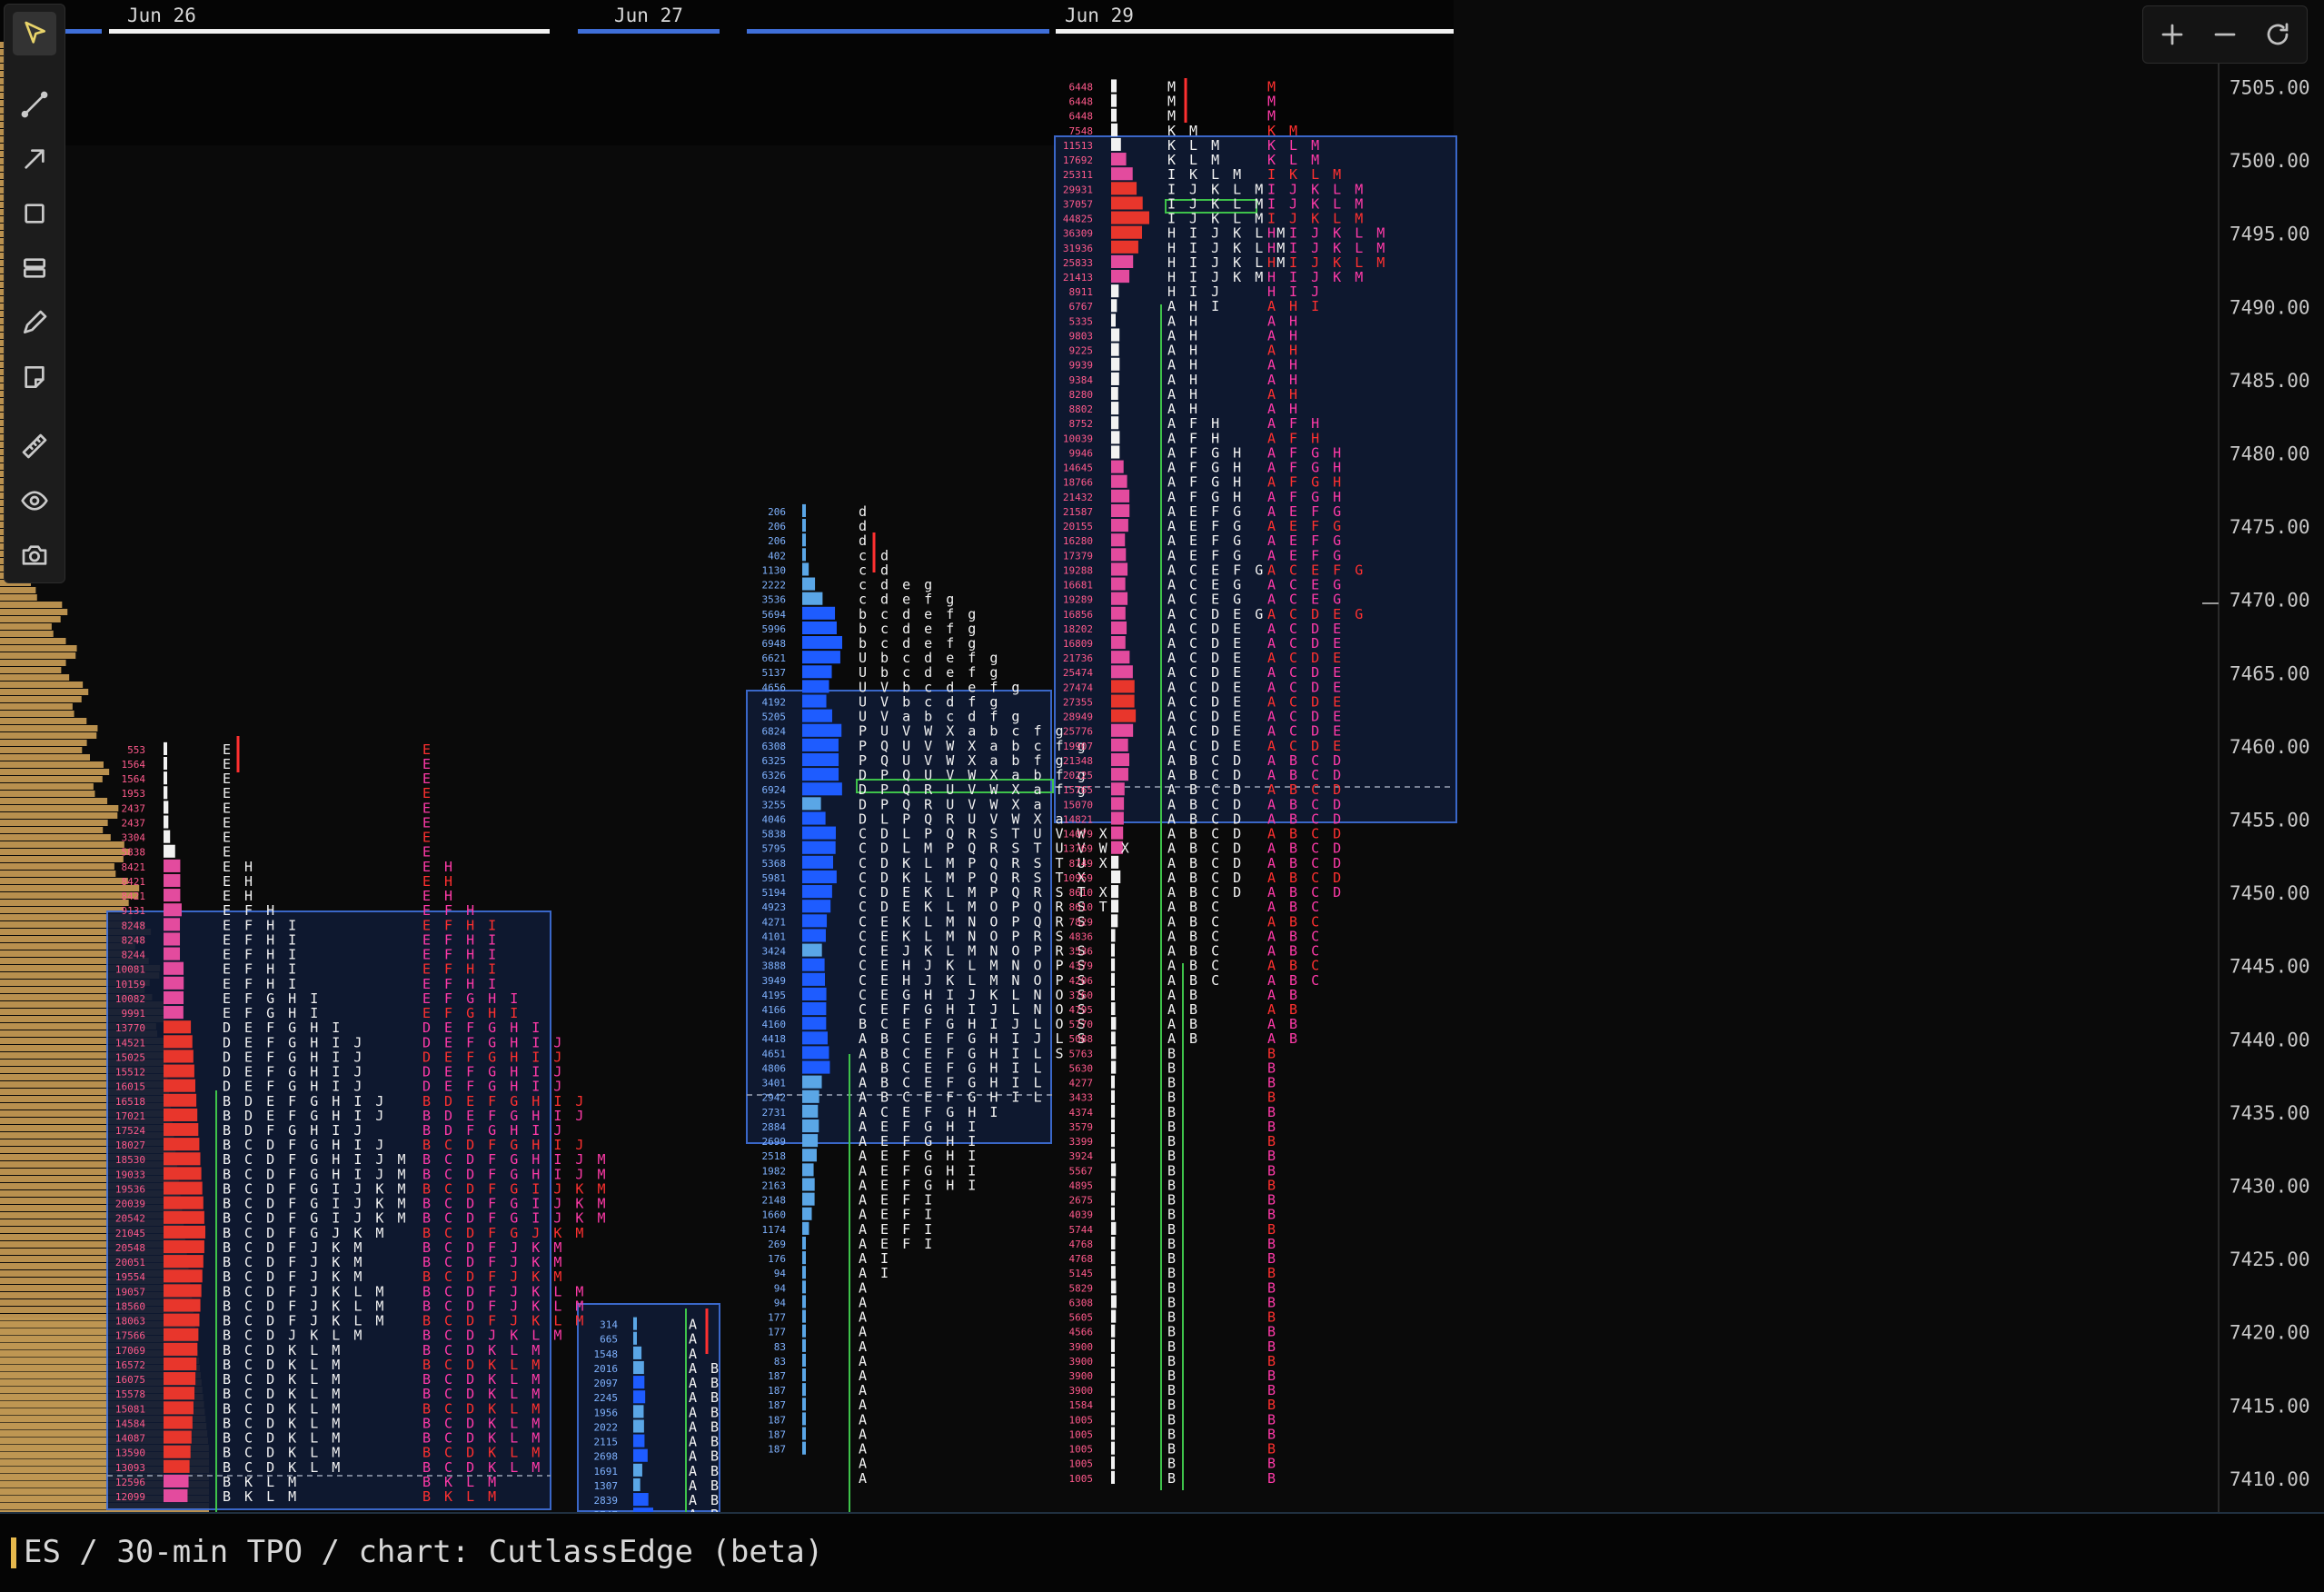 This screenshot has width=2324, height=1592. I want to click on volume-label: 14079, so click(1078, 835).